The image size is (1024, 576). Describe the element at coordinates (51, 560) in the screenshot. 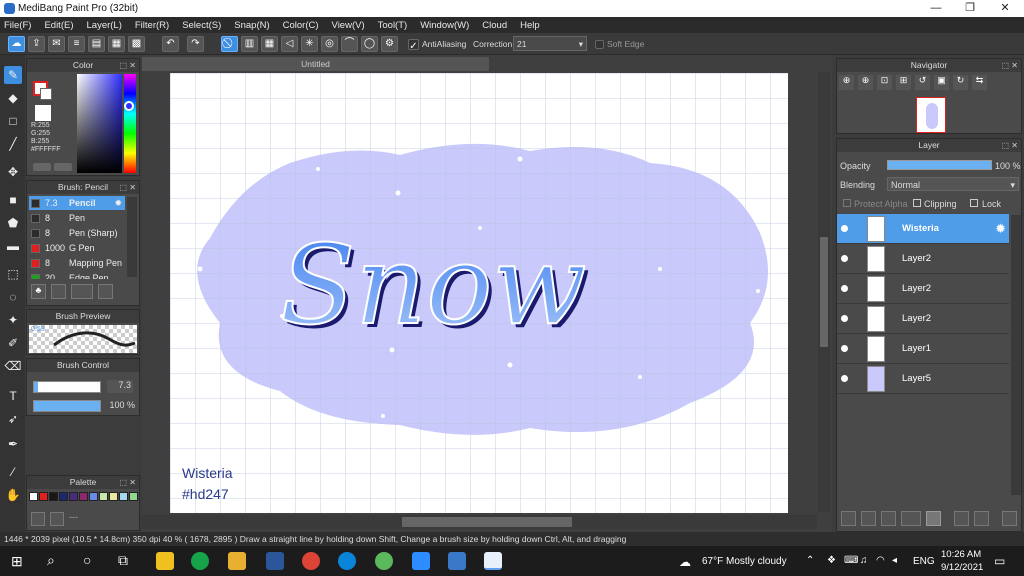

I see `search-icon: ⌕` at that location.